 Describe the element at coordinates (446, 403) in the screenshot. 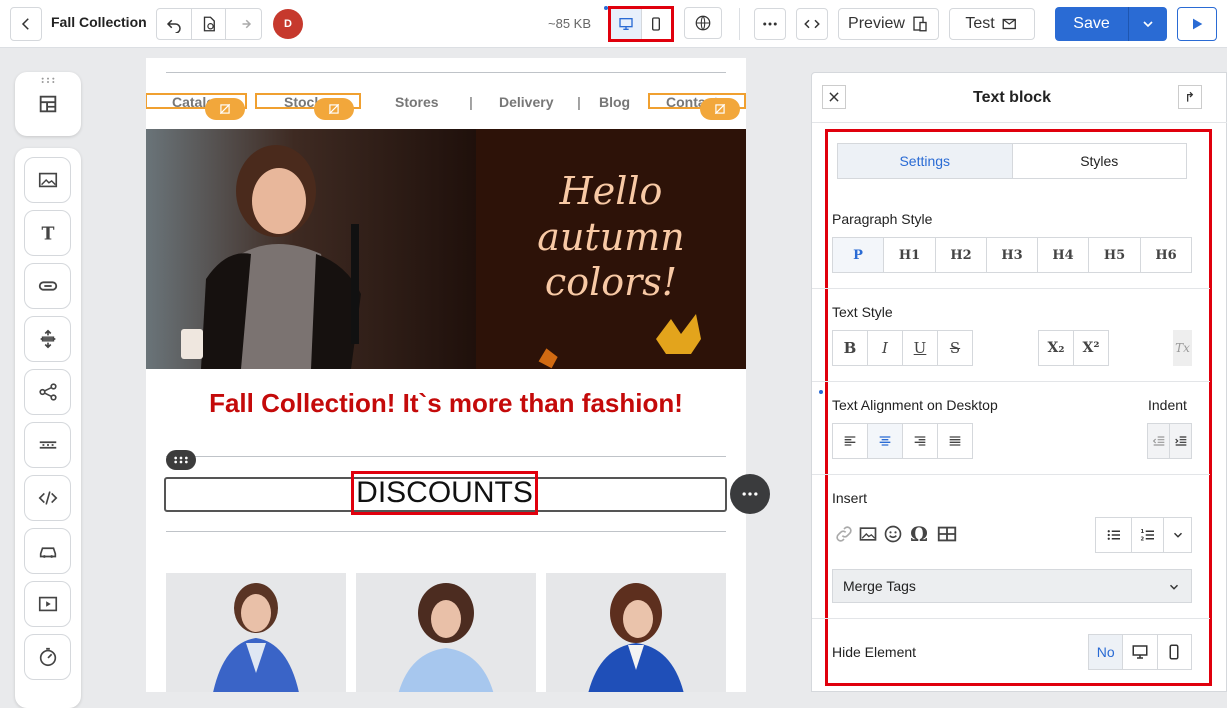

I see `headline-text: Fall Collection! It`s more than fashion!` at that location.